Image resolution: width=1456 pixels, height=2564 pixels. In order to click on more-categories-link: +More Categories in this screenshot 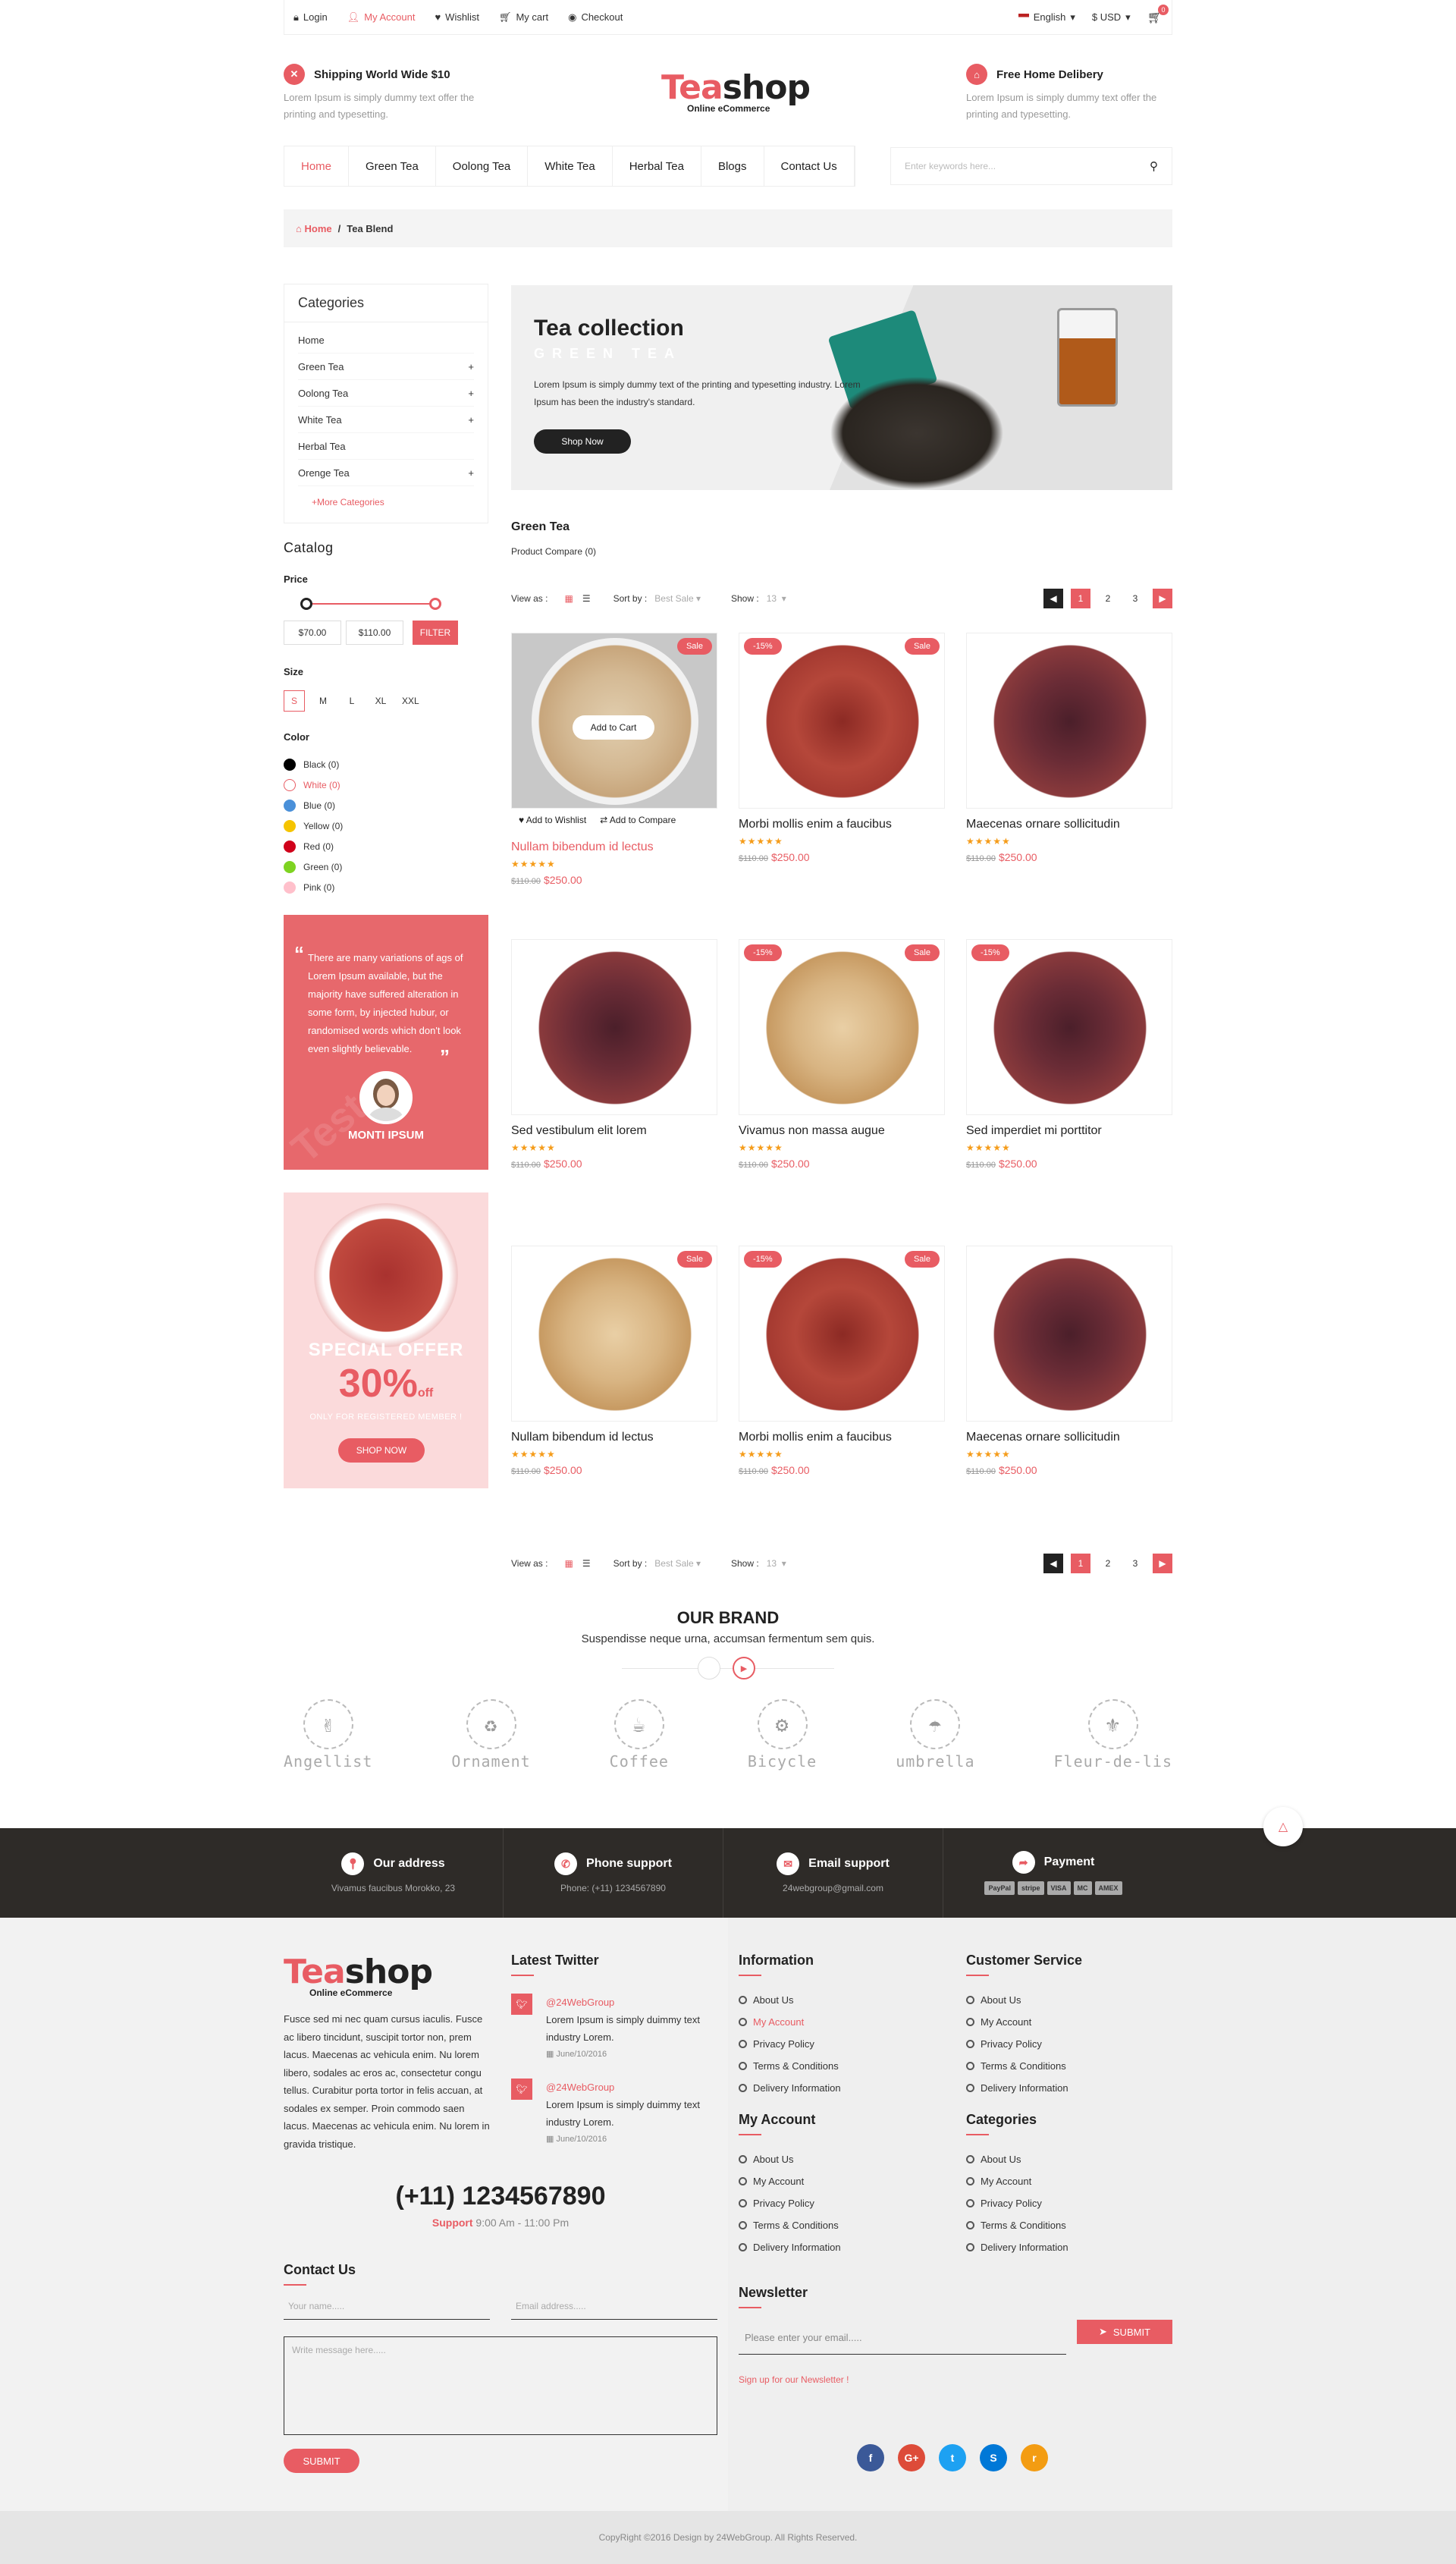, I will do `click(386, 499)`.